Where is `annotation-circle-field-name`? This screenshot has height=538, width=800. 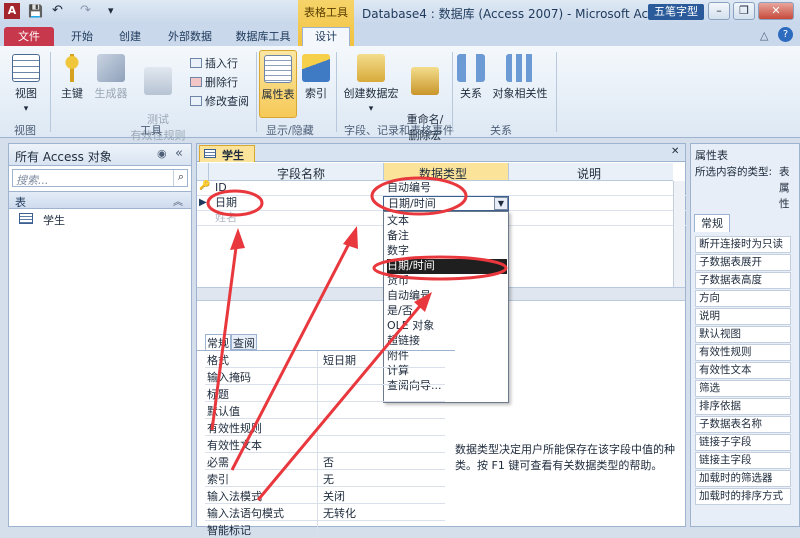 annotation-circle-field-name is located at coordinates (235, 203).